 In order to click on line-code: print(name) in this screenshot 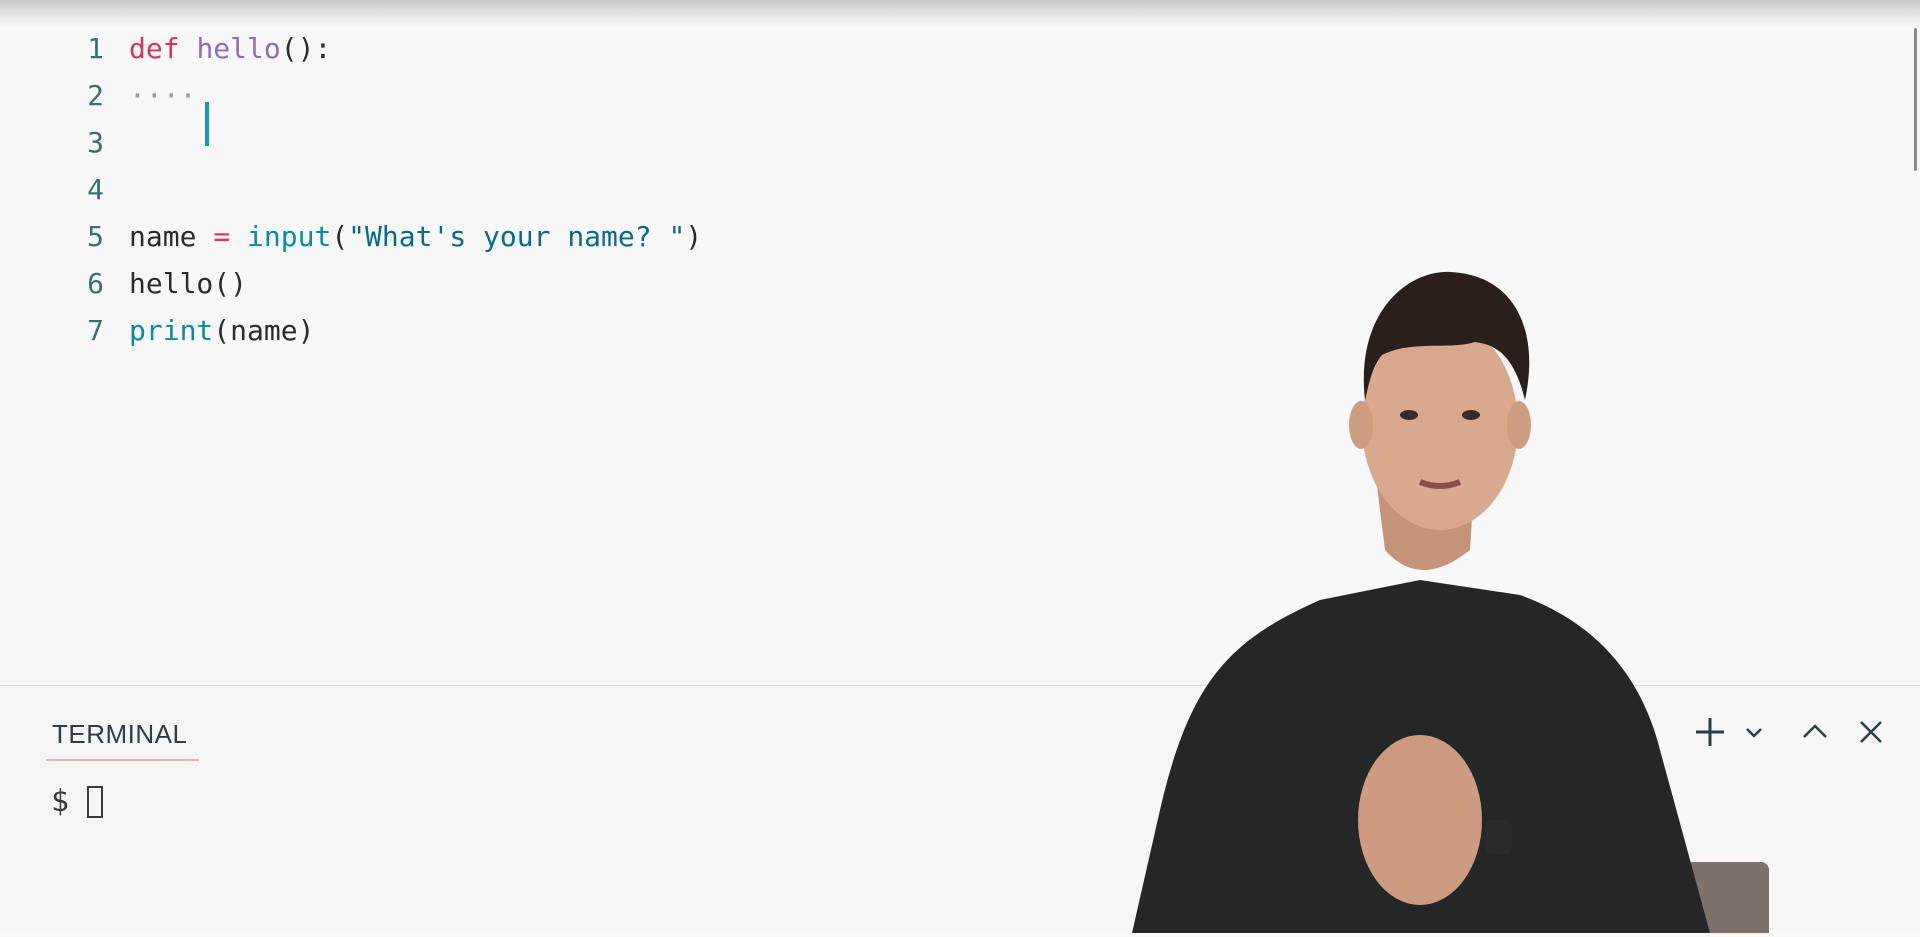, I will do `click(221, 331)`.